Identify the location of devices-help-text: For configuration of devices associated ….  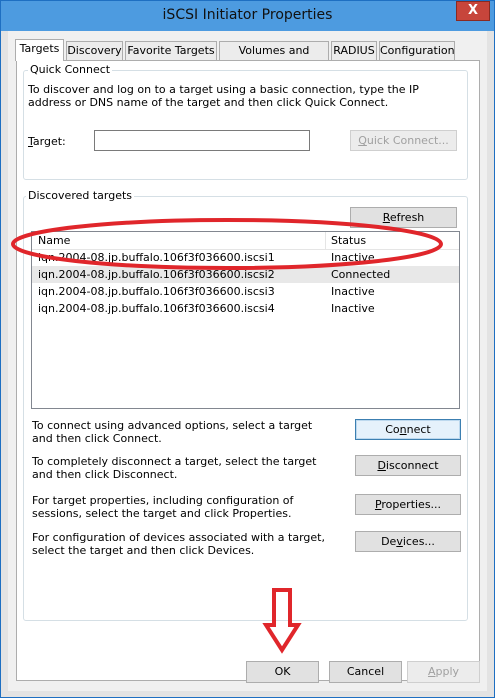
(178, 544).